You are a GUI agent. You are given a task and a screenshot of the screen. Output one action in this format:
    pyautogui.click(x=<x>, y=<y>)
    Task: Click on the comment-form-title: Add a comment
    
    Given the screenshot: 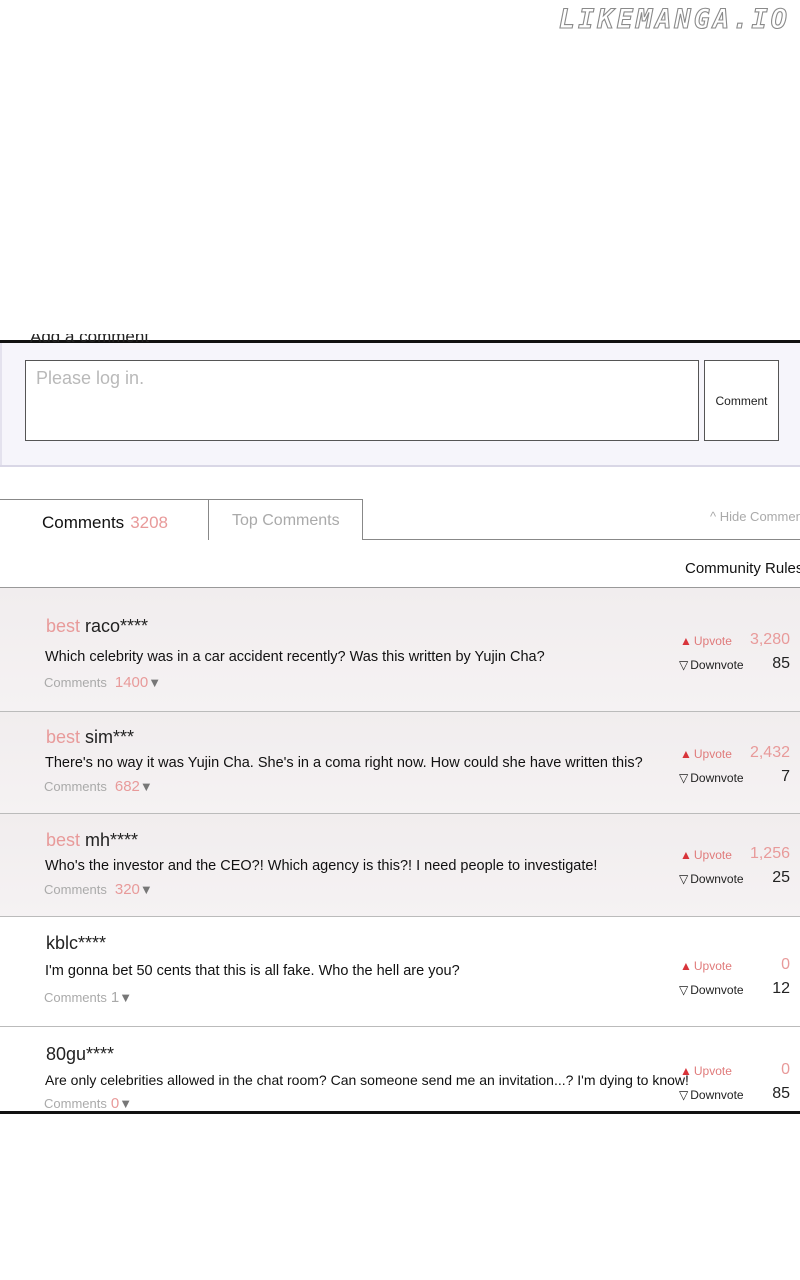 What is the action you would take?
    pyautogui.click(x=90, y=340)
    